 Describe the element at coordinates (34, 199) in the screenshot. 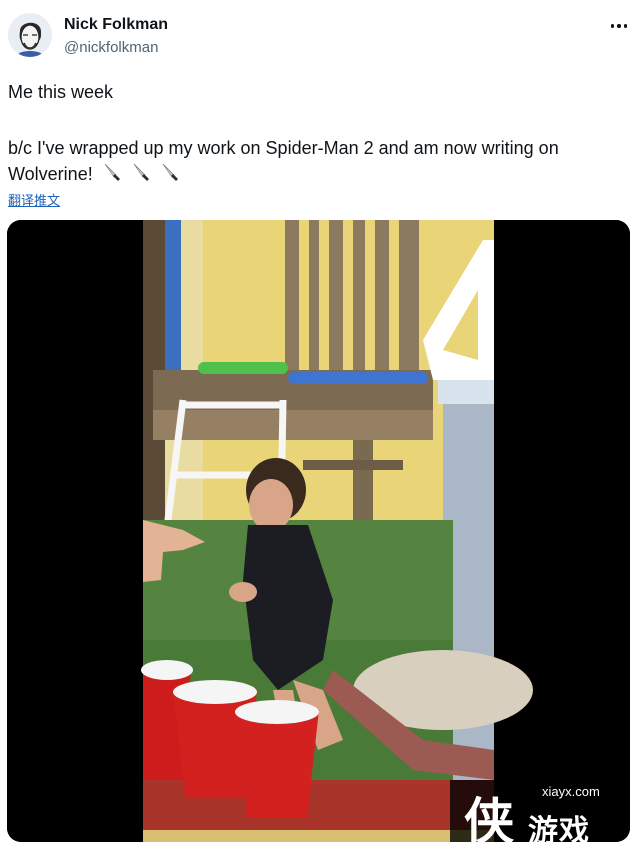

I see `translate-tweet-link: 翻译推文` at that location.